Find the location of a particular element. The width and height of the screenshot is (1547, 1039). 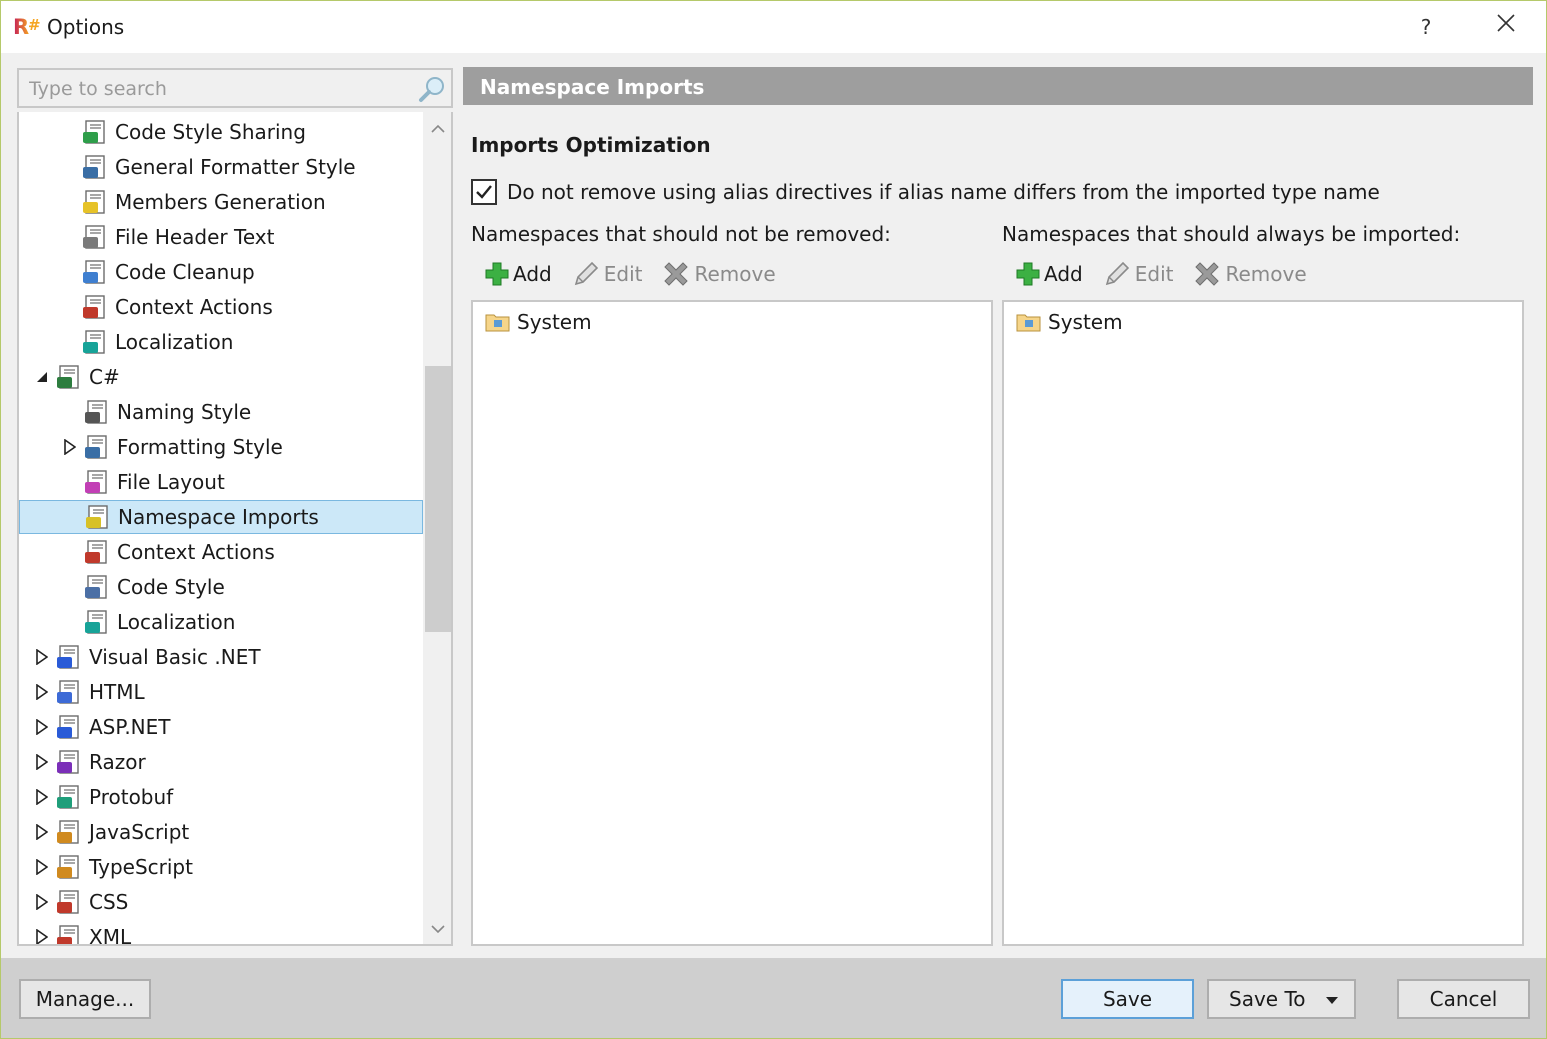

tree-item: General Formatter Style is located at coordinates (207, 167).